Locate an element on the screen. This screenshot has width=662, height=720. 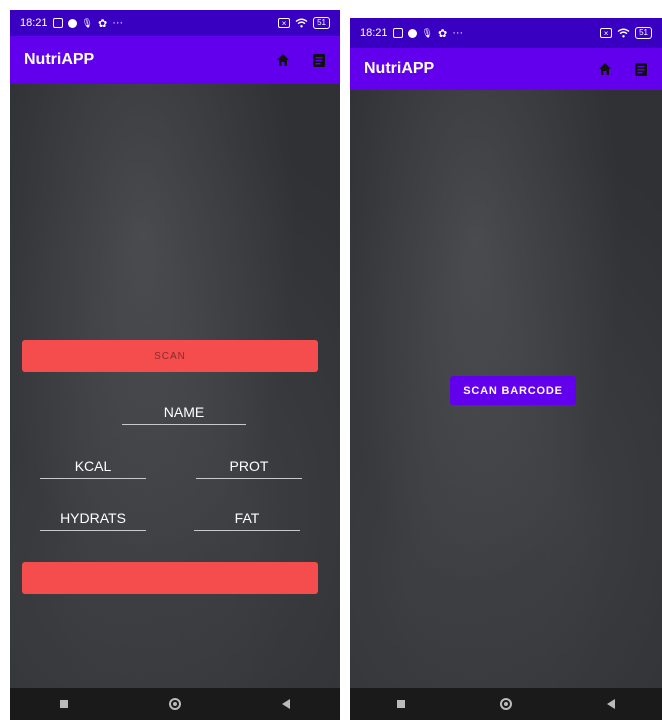
fat-field: FAT is located at coordinates (247, 520).